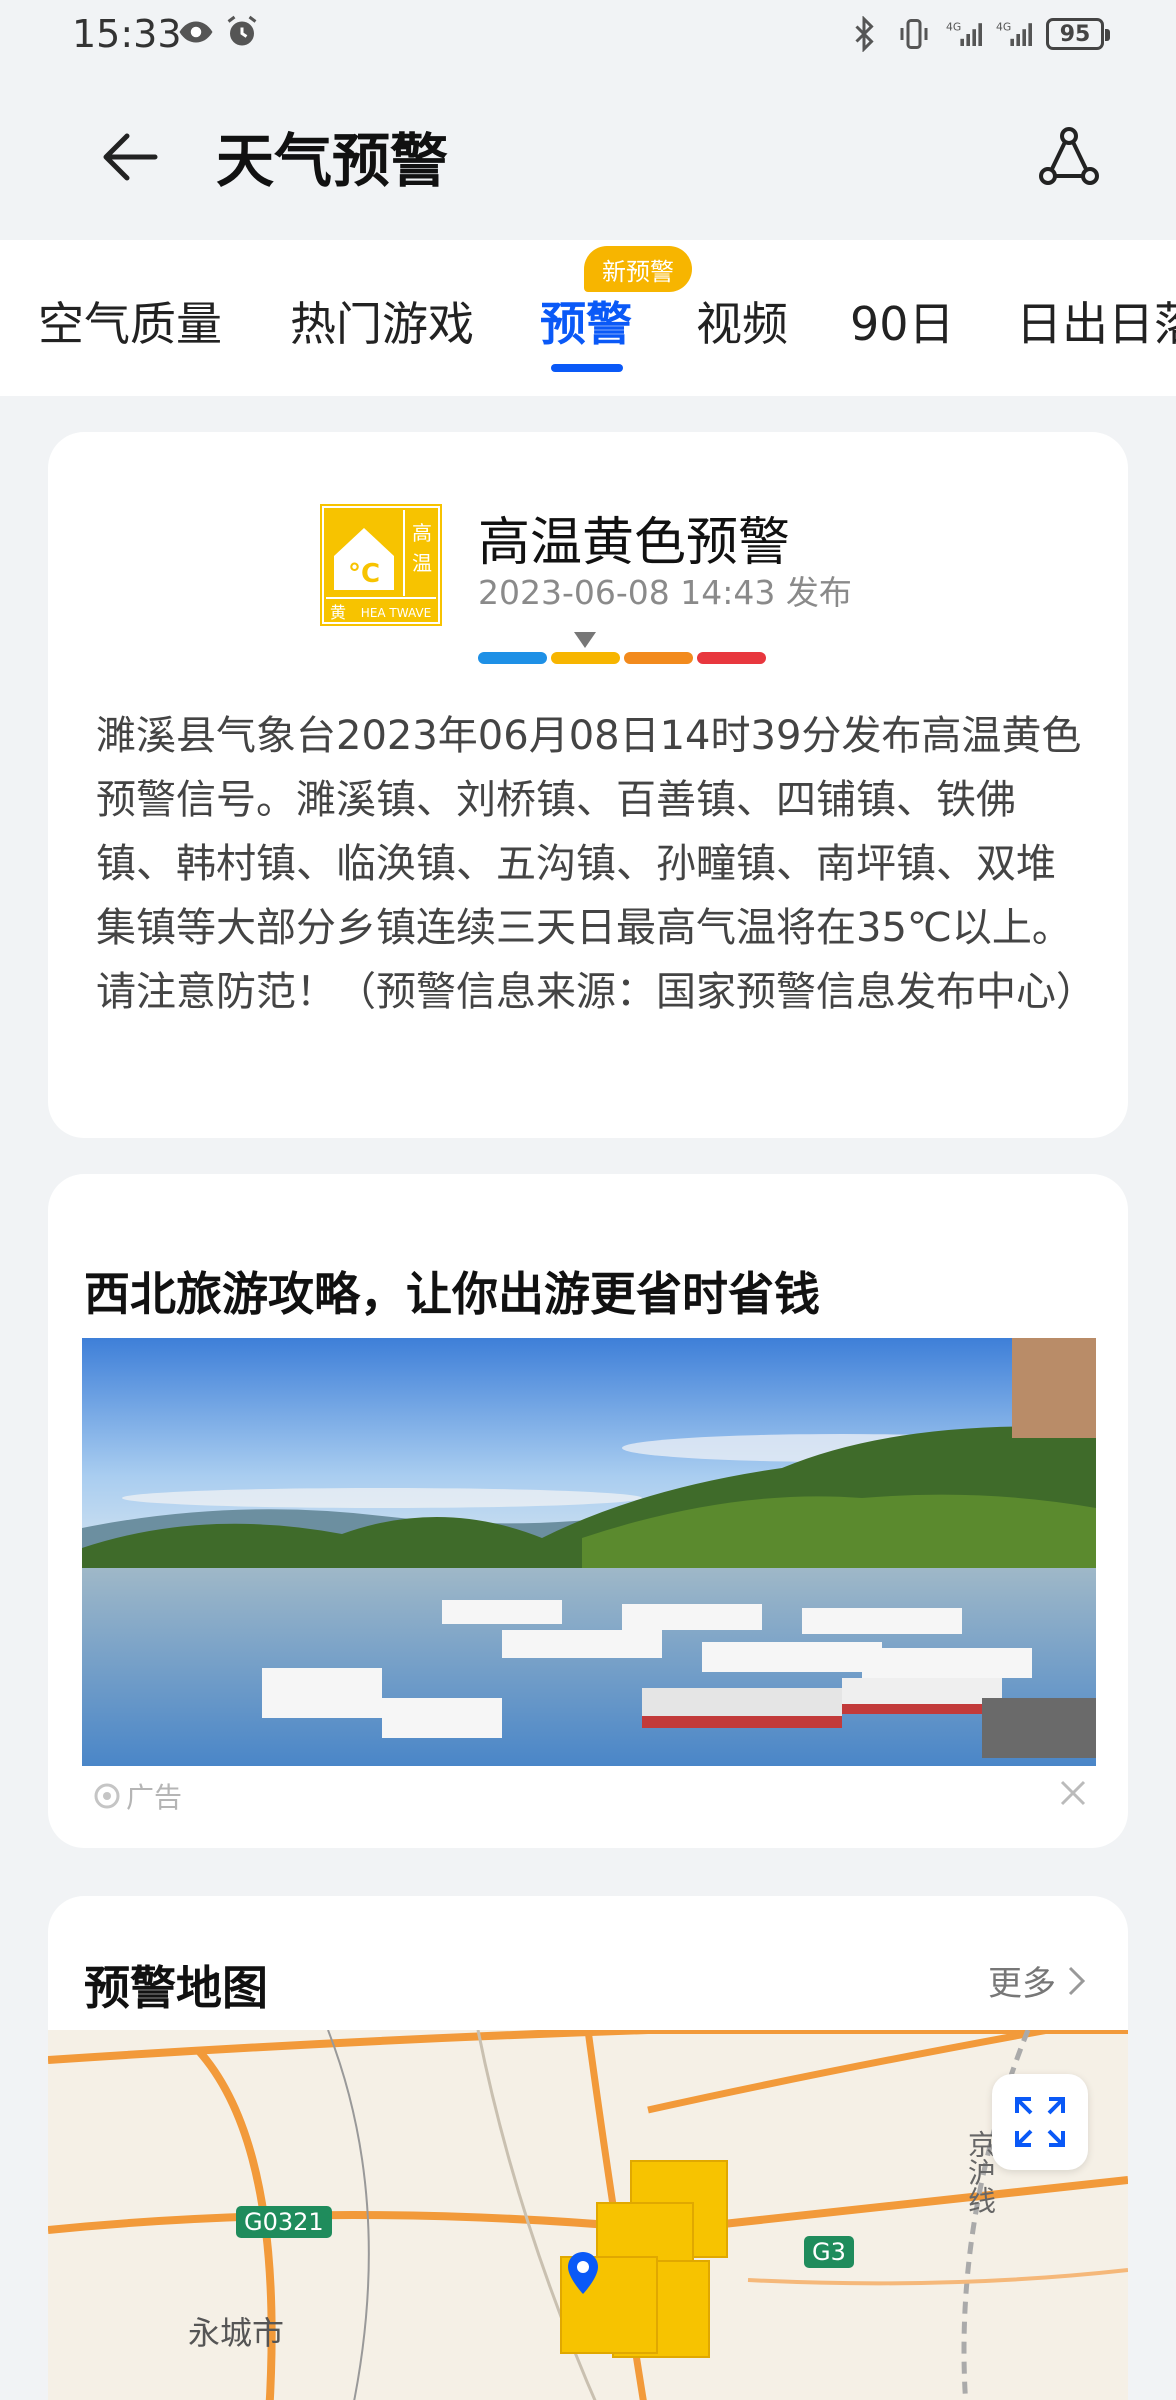 The width and height of the screenshot is (1176, 2400). I want to click on level-orange, so click(658, 658).